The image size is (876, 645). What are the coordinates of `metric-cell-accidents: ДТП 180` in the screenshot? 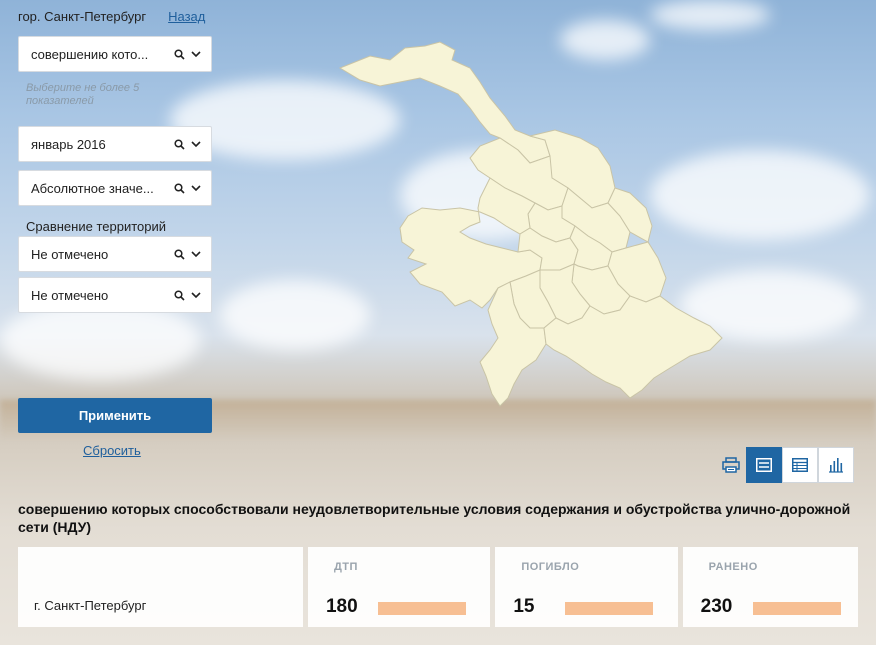 It's located at (399, 587).